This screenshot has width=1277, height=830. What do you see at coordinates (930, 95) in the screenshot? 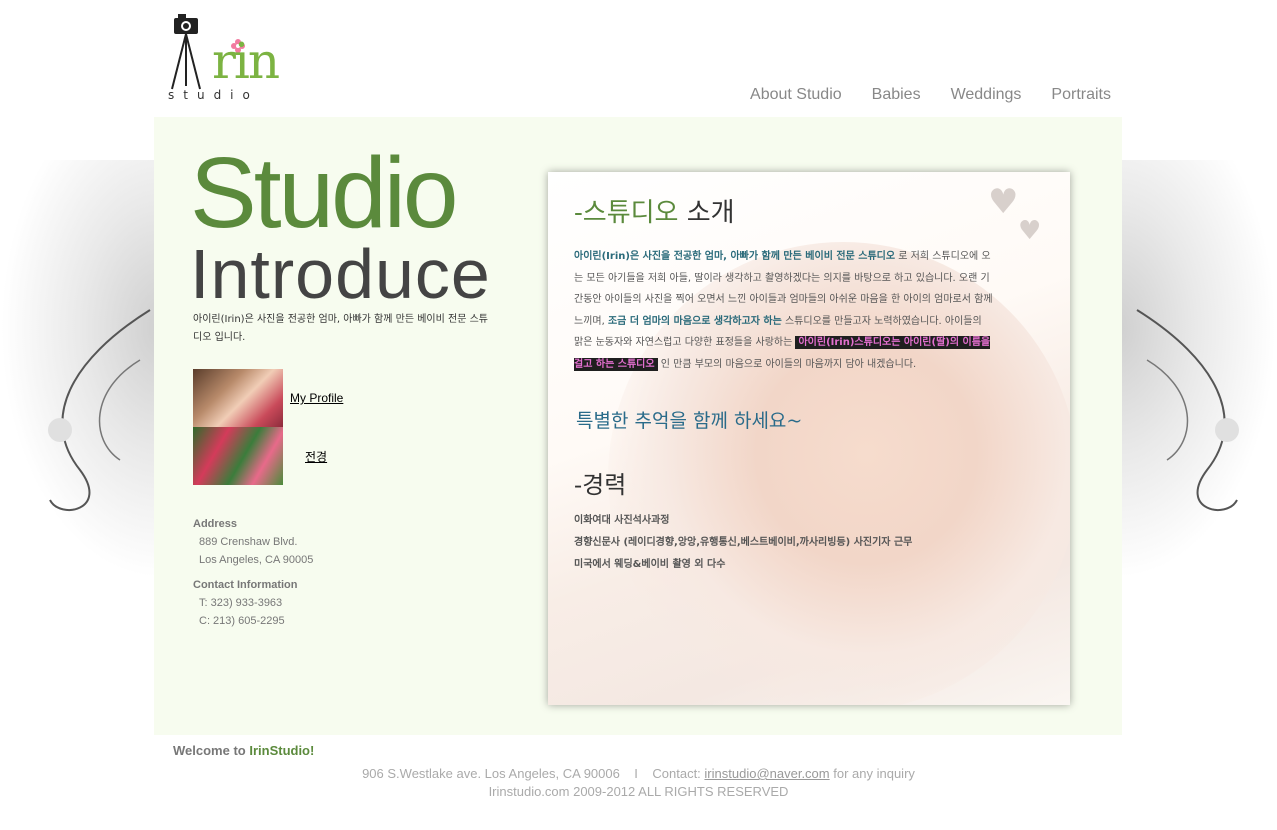
I see `main-nav: About Studio Babies Weddings Portraits` at bounding box center [930, 95].